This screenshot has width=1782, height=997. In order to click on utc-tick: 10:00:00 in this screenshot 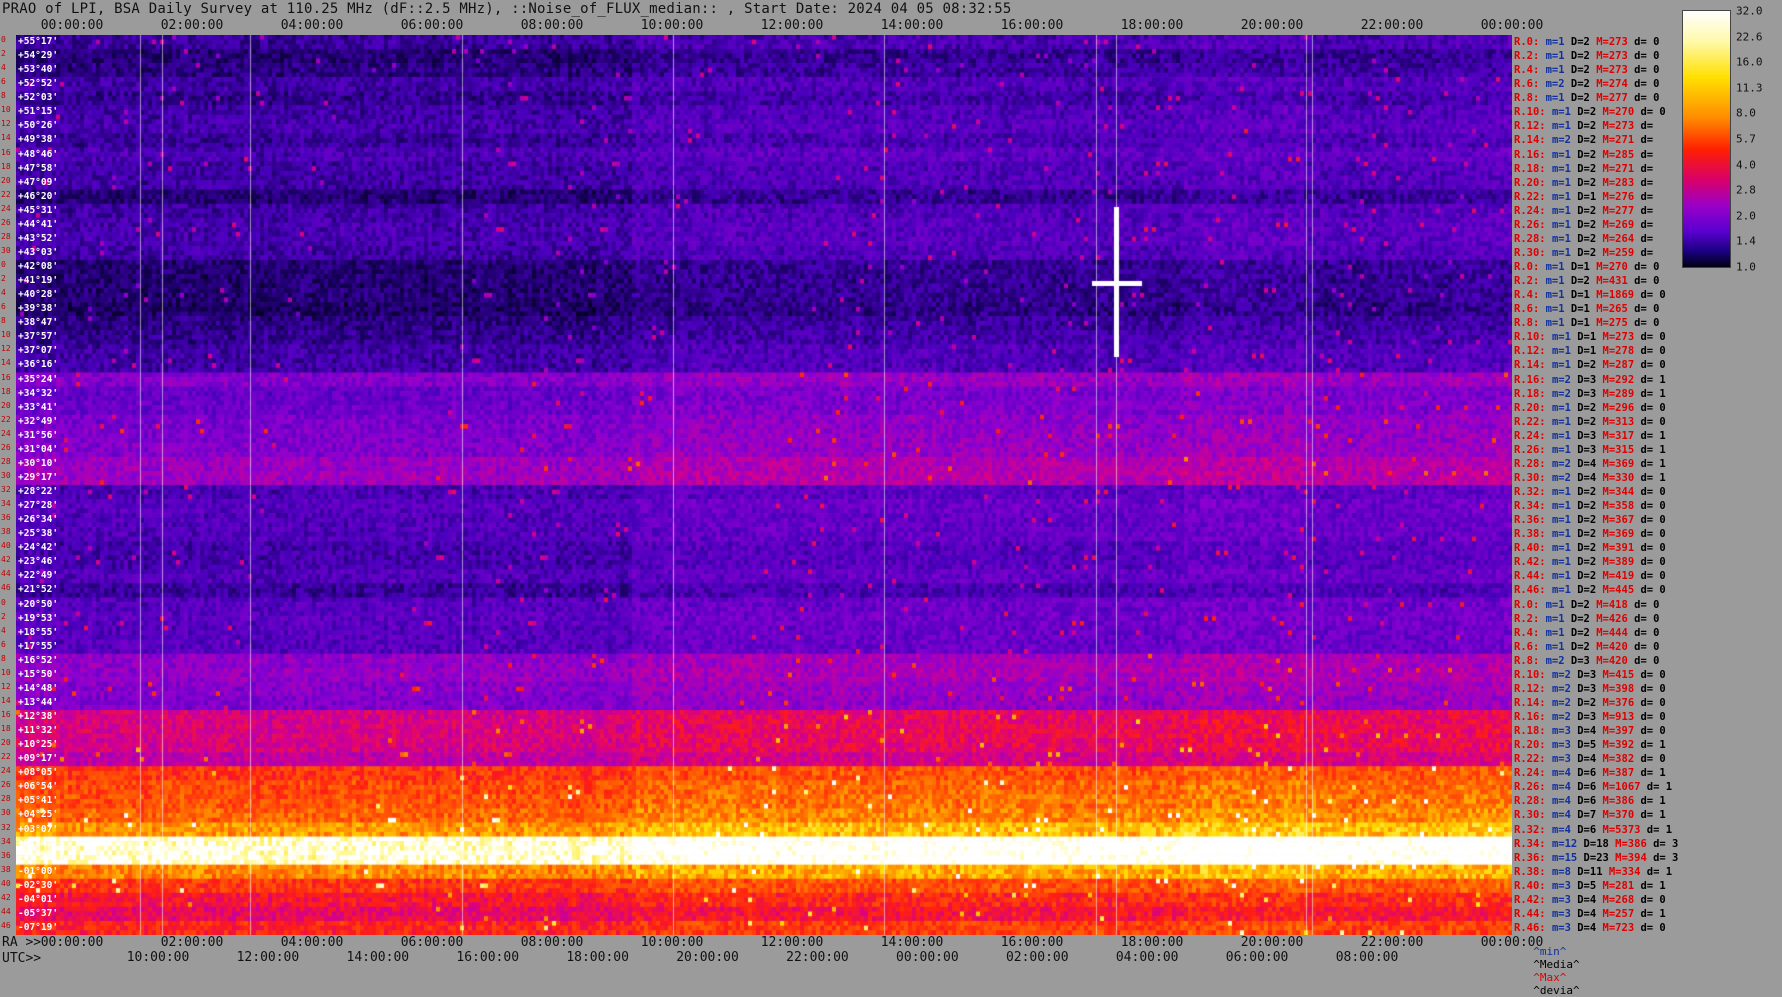, I will do `click(158, 957)`.